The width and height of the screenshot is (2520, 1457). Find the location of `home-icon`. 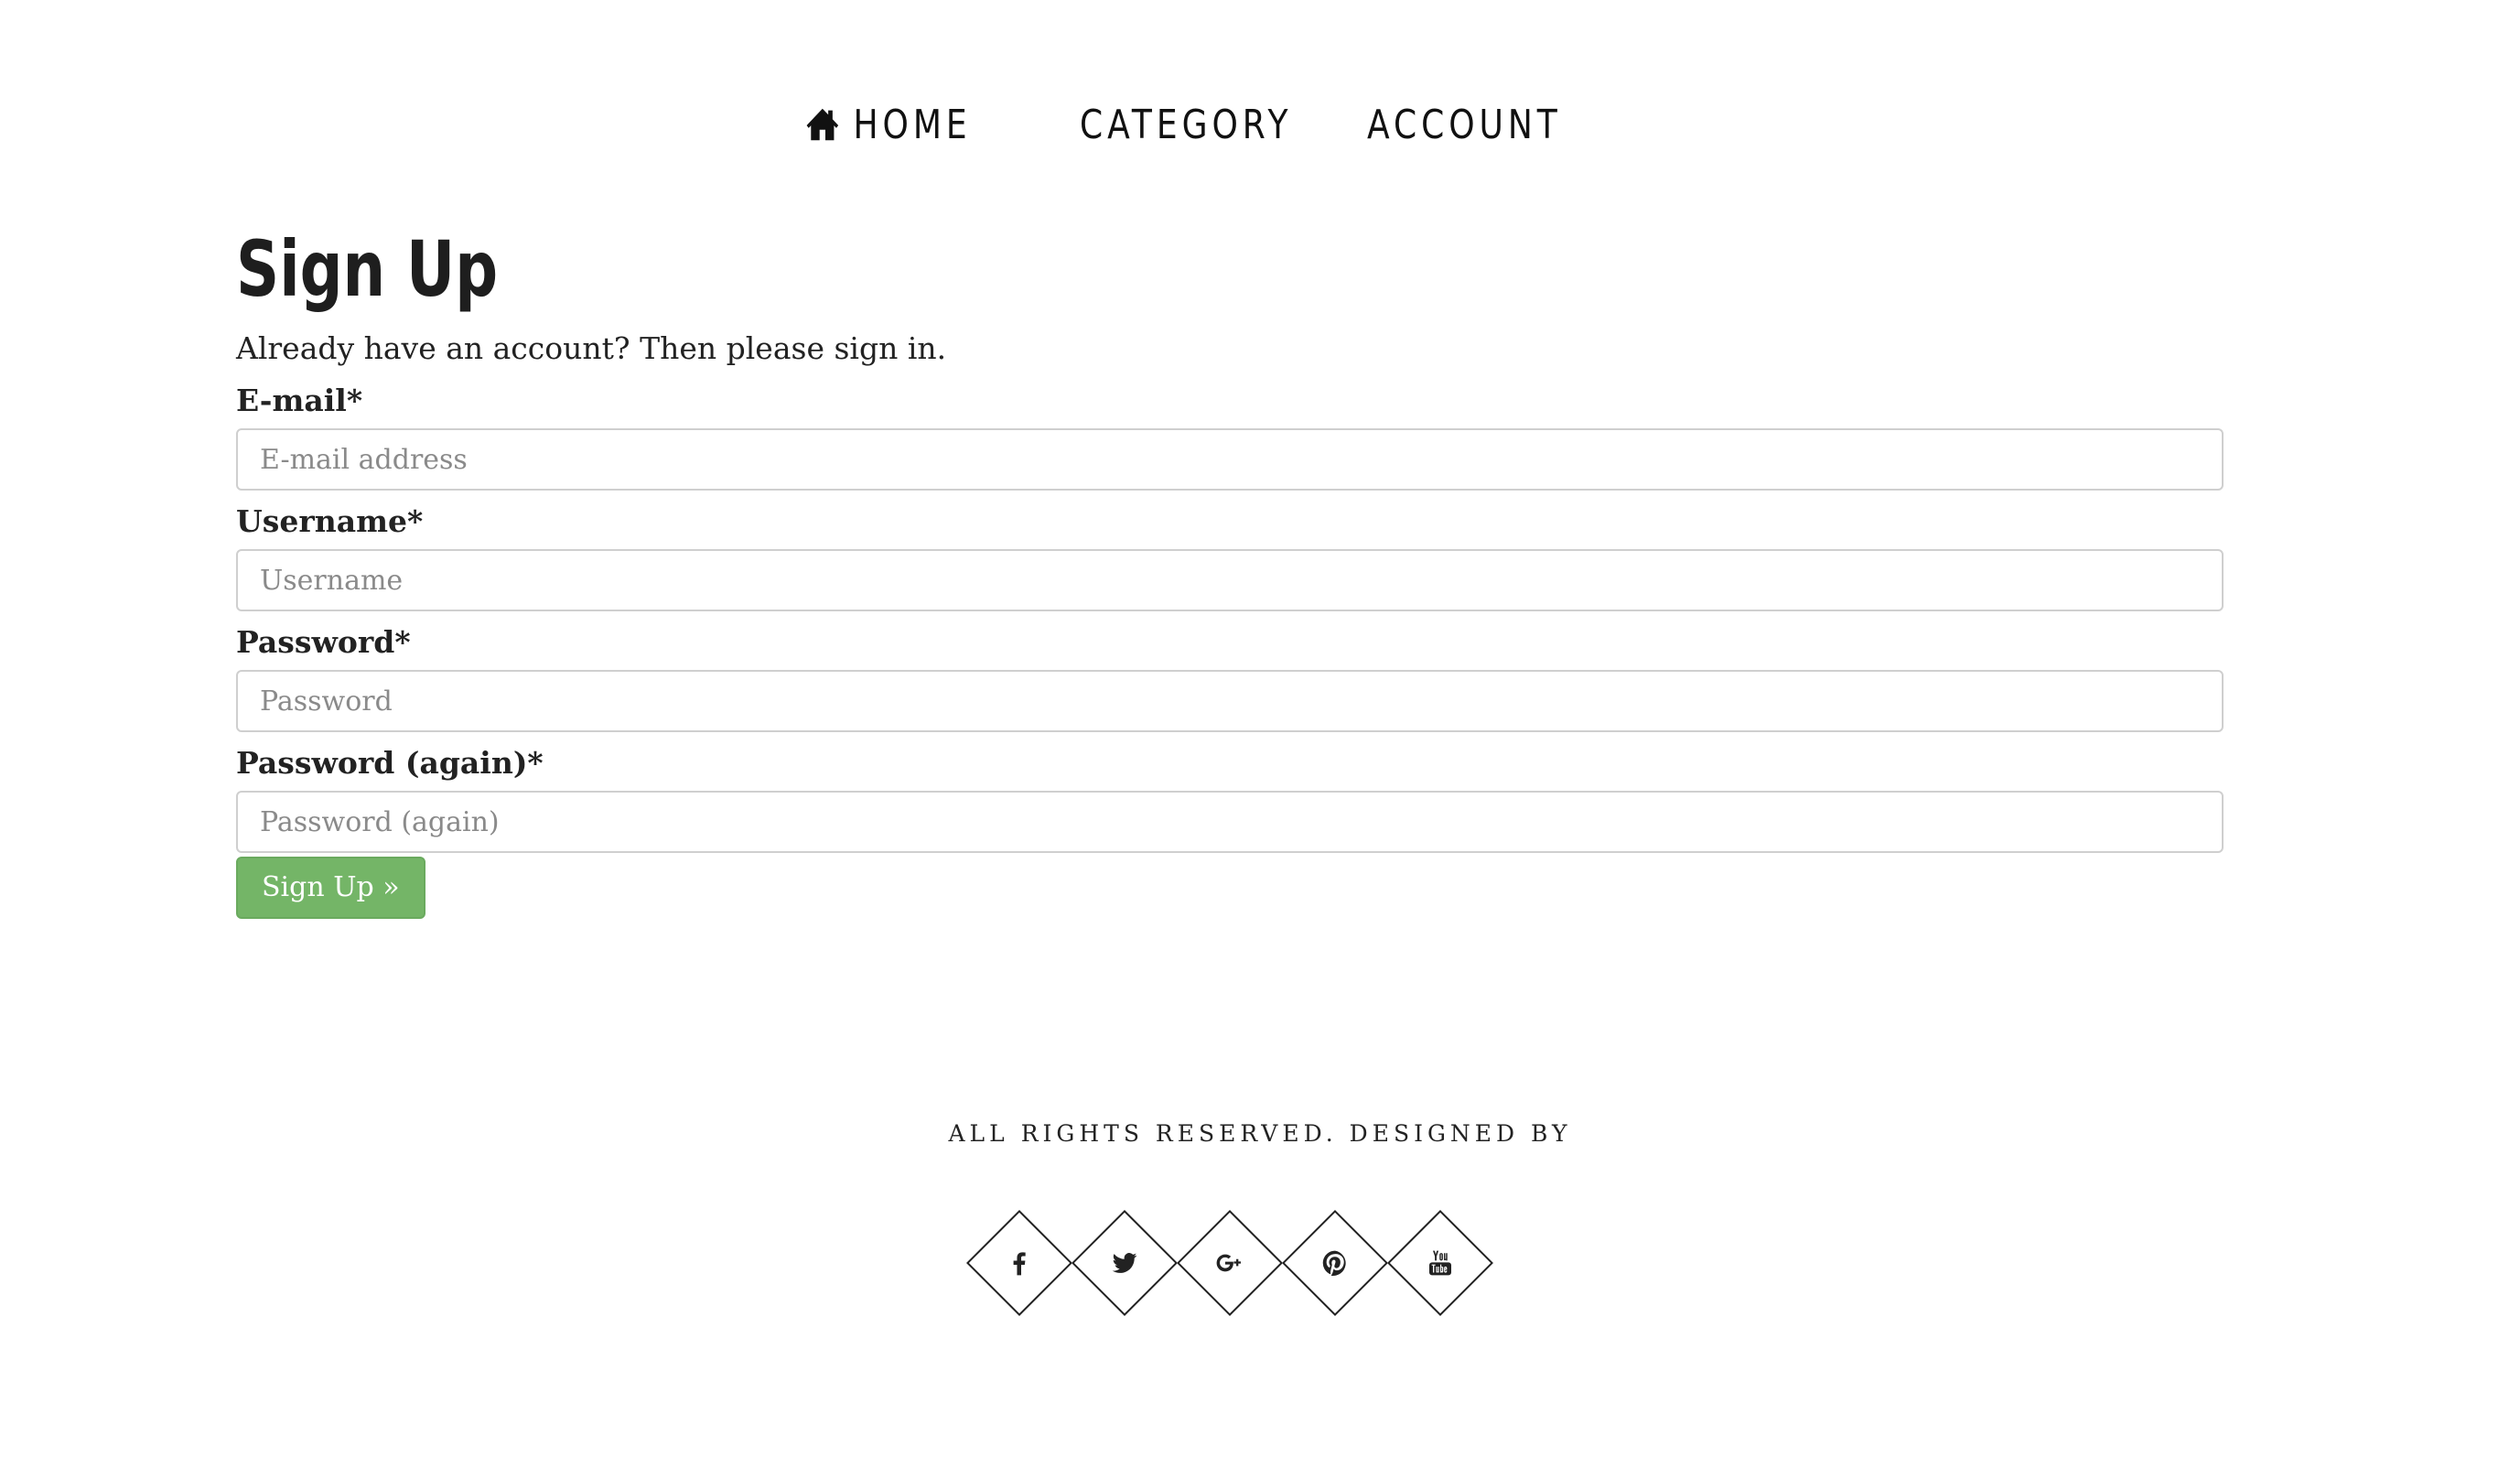

home-icon is located at coordinates (822, 124).